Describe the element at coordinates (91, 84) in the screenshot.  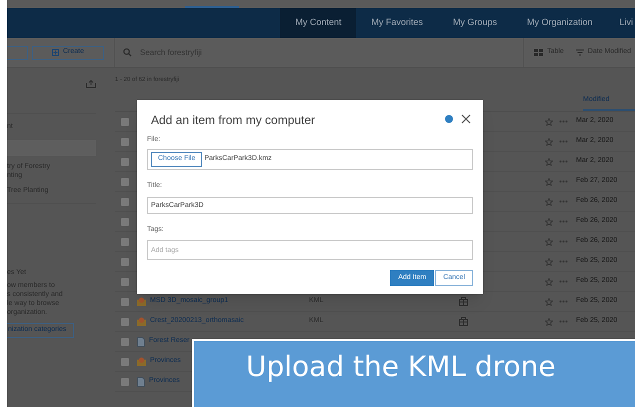
I see `upload-icon` at that location.